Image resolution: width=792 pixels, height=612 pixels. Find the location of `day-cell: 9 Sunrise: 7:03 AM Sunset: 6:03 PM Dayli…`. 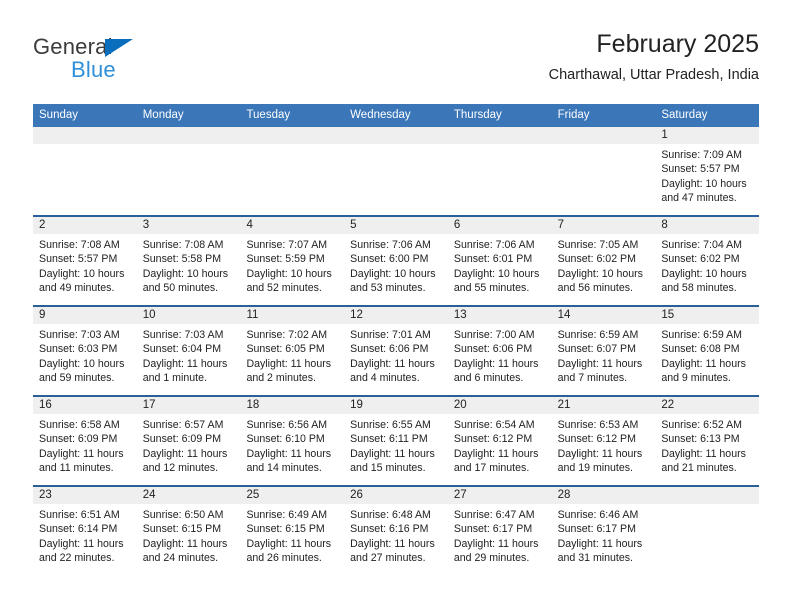

day-cell: 9 Sunrise: 7:03 AM Sunset: 6:03 PM Dayli… is located at coordinates (85, 351).